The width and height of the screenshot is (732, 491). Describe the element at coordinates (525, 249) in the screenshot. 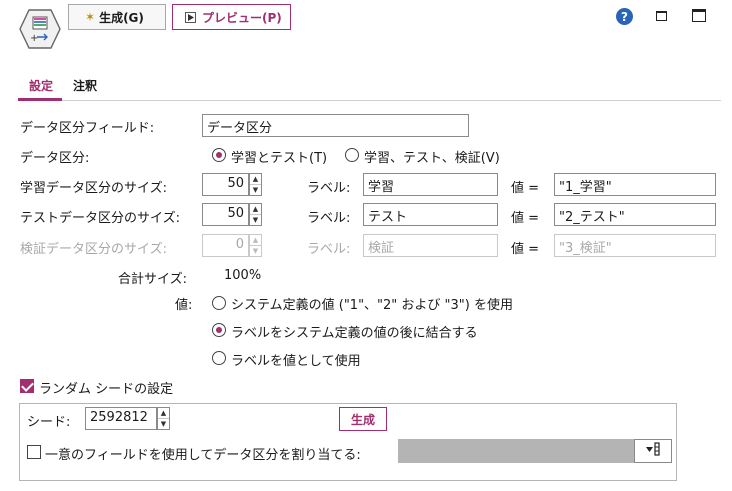

I see `validation-value-label: 値 =` at that location.